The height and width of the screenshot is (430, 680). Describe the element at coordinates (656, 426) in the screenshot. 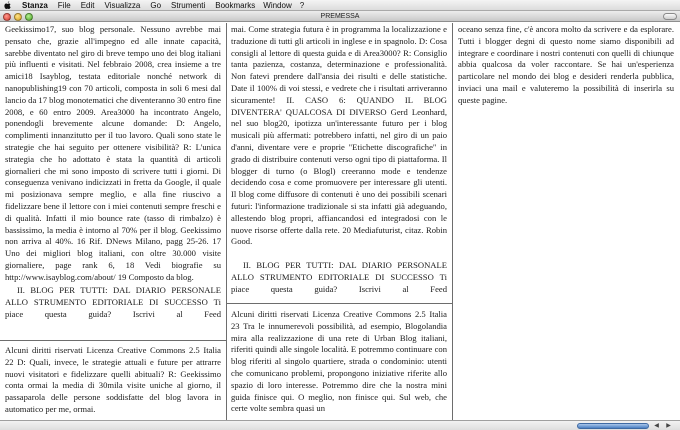

I see `scroll-left-arrow-icon: ◀` at that location.